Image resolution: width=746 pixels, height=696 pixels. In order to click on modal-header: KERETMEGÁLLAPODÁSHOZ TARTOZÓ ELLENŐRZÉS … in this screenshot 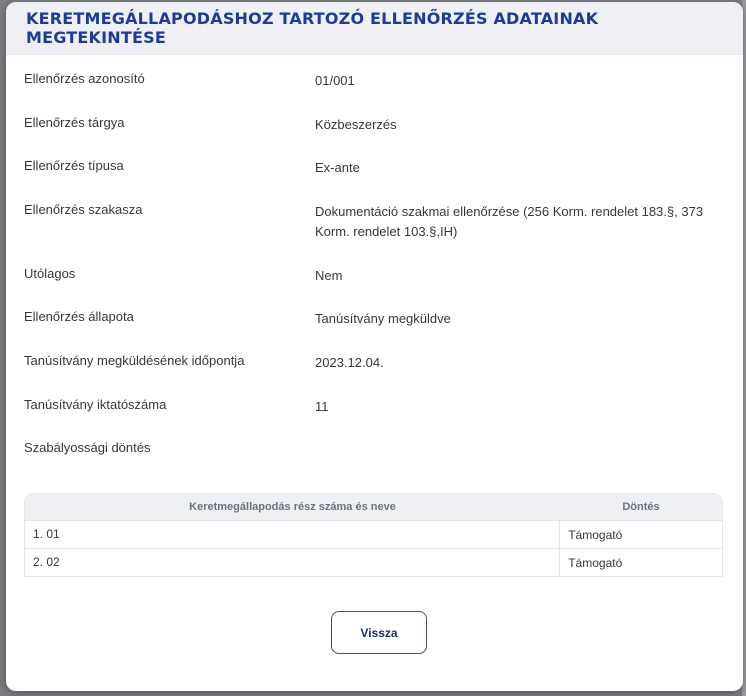, I will do `click(374, 28)`.